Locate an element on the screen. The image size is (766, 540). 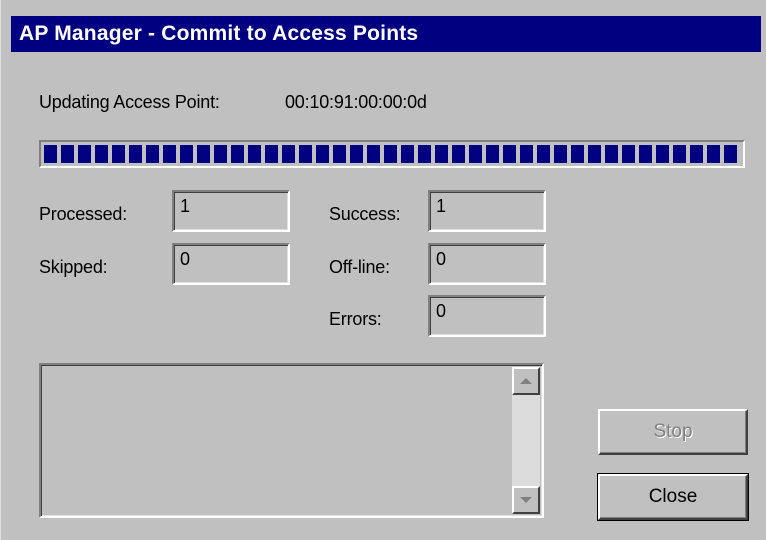
scroll-down-arrow-icon is located at coordinates (526, 500).